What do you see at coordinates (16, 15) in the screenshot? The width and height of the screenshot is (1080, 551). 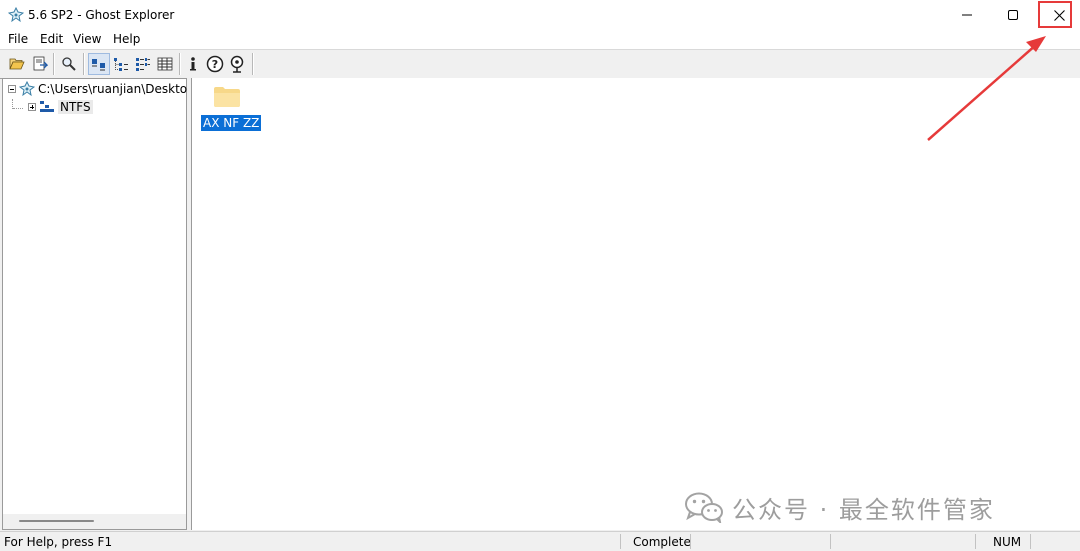 I see `ghost-explorer-icon` at bounding box center [16, 15].